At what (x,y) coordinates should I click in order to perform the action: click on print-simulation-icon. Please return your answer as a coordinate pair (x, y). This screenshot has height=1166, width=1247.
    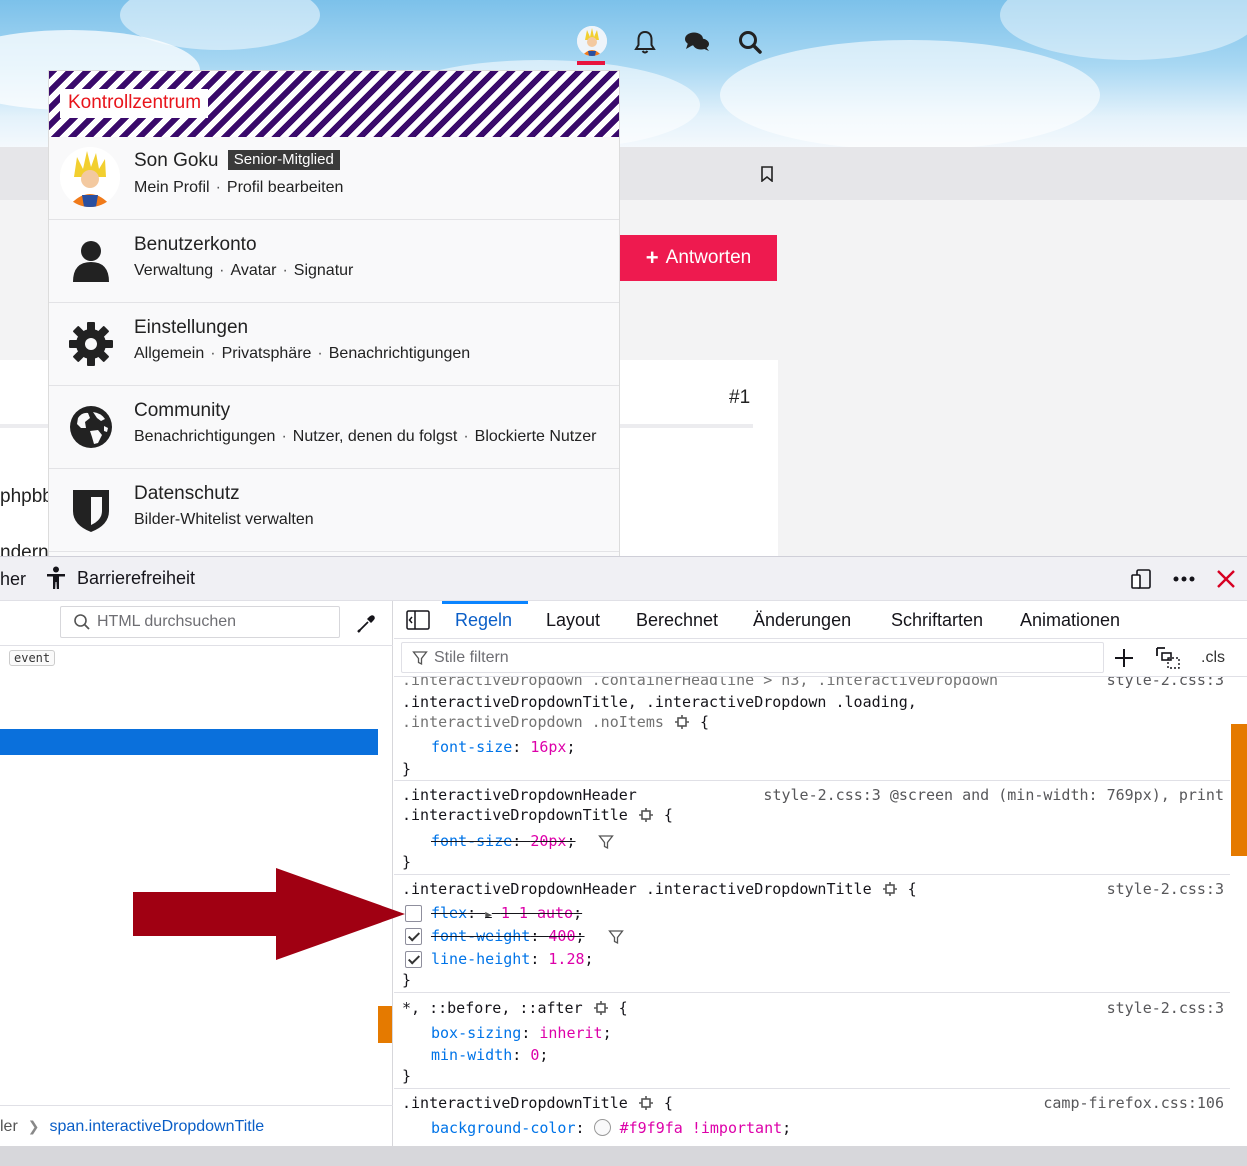
    Looking at the image, I should click on (1168, 658).